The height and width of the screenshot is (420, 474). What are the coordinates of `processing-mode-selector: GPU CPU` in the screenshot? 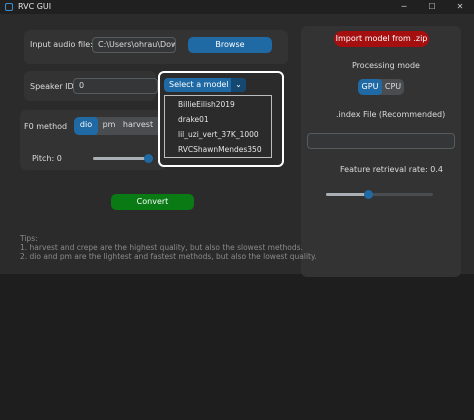 It's located at (381, 87).